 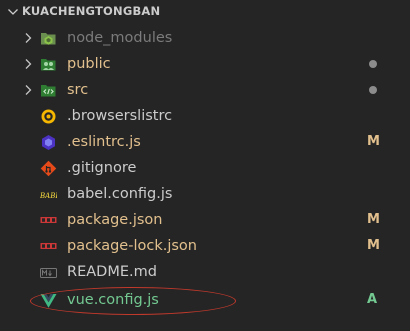 I want to click on tree-item-label: .eslintrc.js, so click(x=104, y=142).